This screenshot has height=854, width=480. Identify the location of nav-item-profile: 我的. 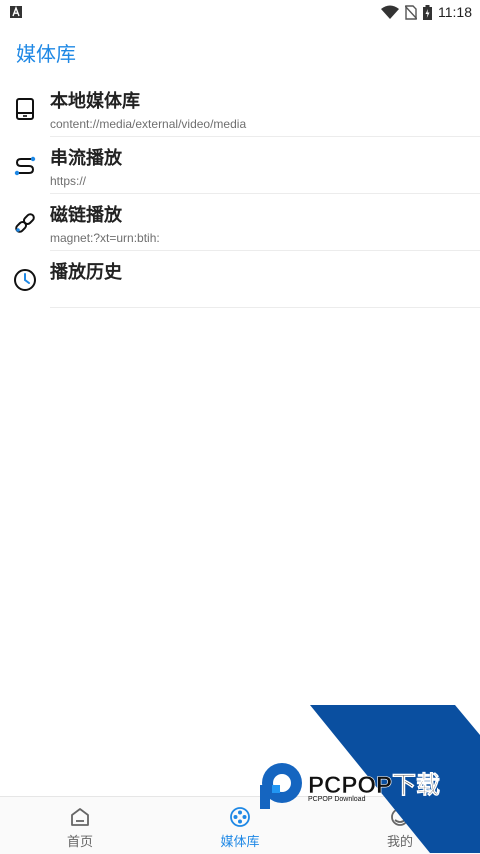
(400, 825).